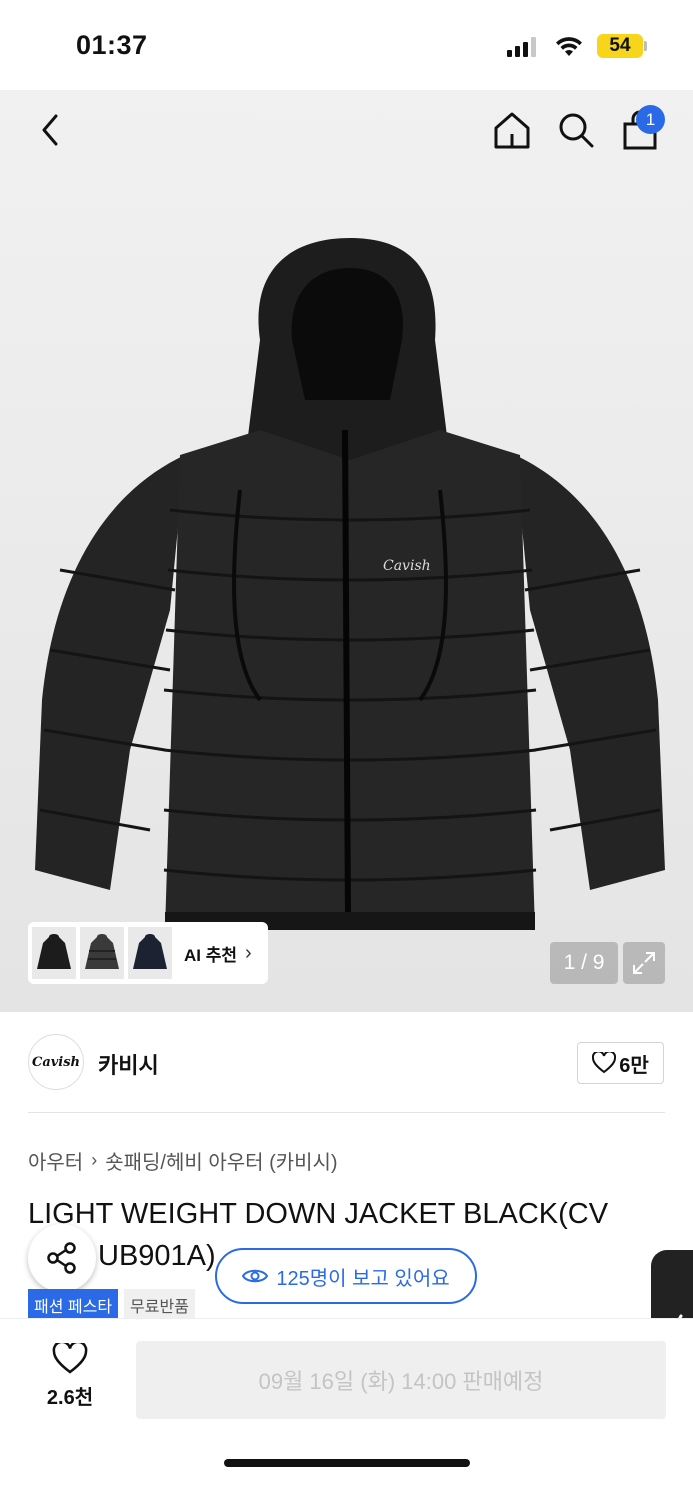 This screenshot has width=693, height=1500. I want to click on chevron-left-icon, so click(50, 130).